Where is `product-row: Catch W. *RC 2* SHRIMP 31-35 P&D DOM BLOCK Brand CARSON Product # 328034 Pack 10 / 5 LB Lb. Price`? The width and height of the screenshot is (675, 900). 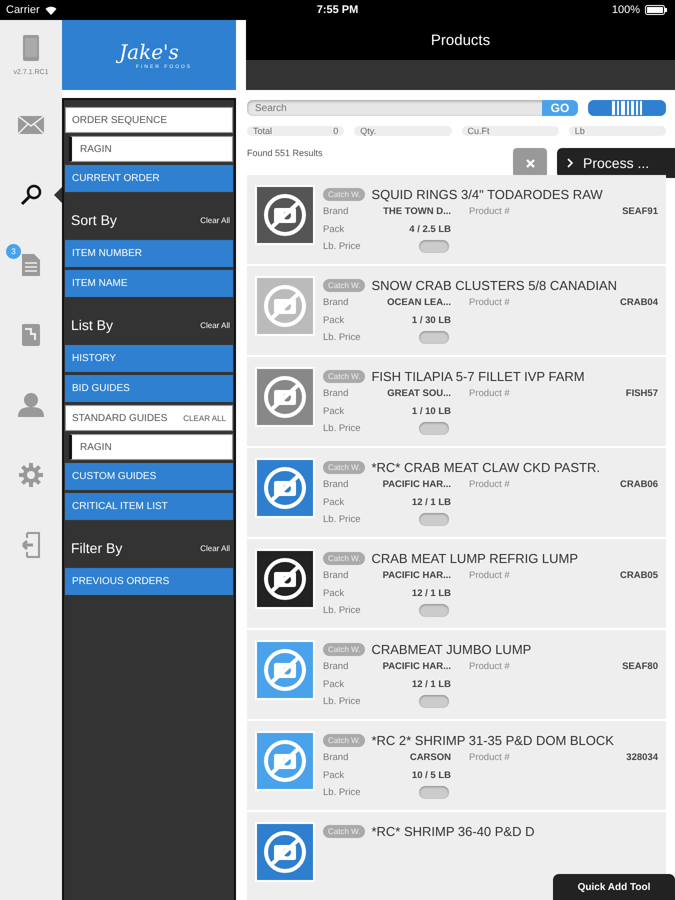 product-row: Catch W. *RC 2* SHRIMP 31-35 P&D DOM BLOCK Brand CARSON Product # 328034 Pack 10 / 5 LB Lb. Price is located at coordinates (456, 766).